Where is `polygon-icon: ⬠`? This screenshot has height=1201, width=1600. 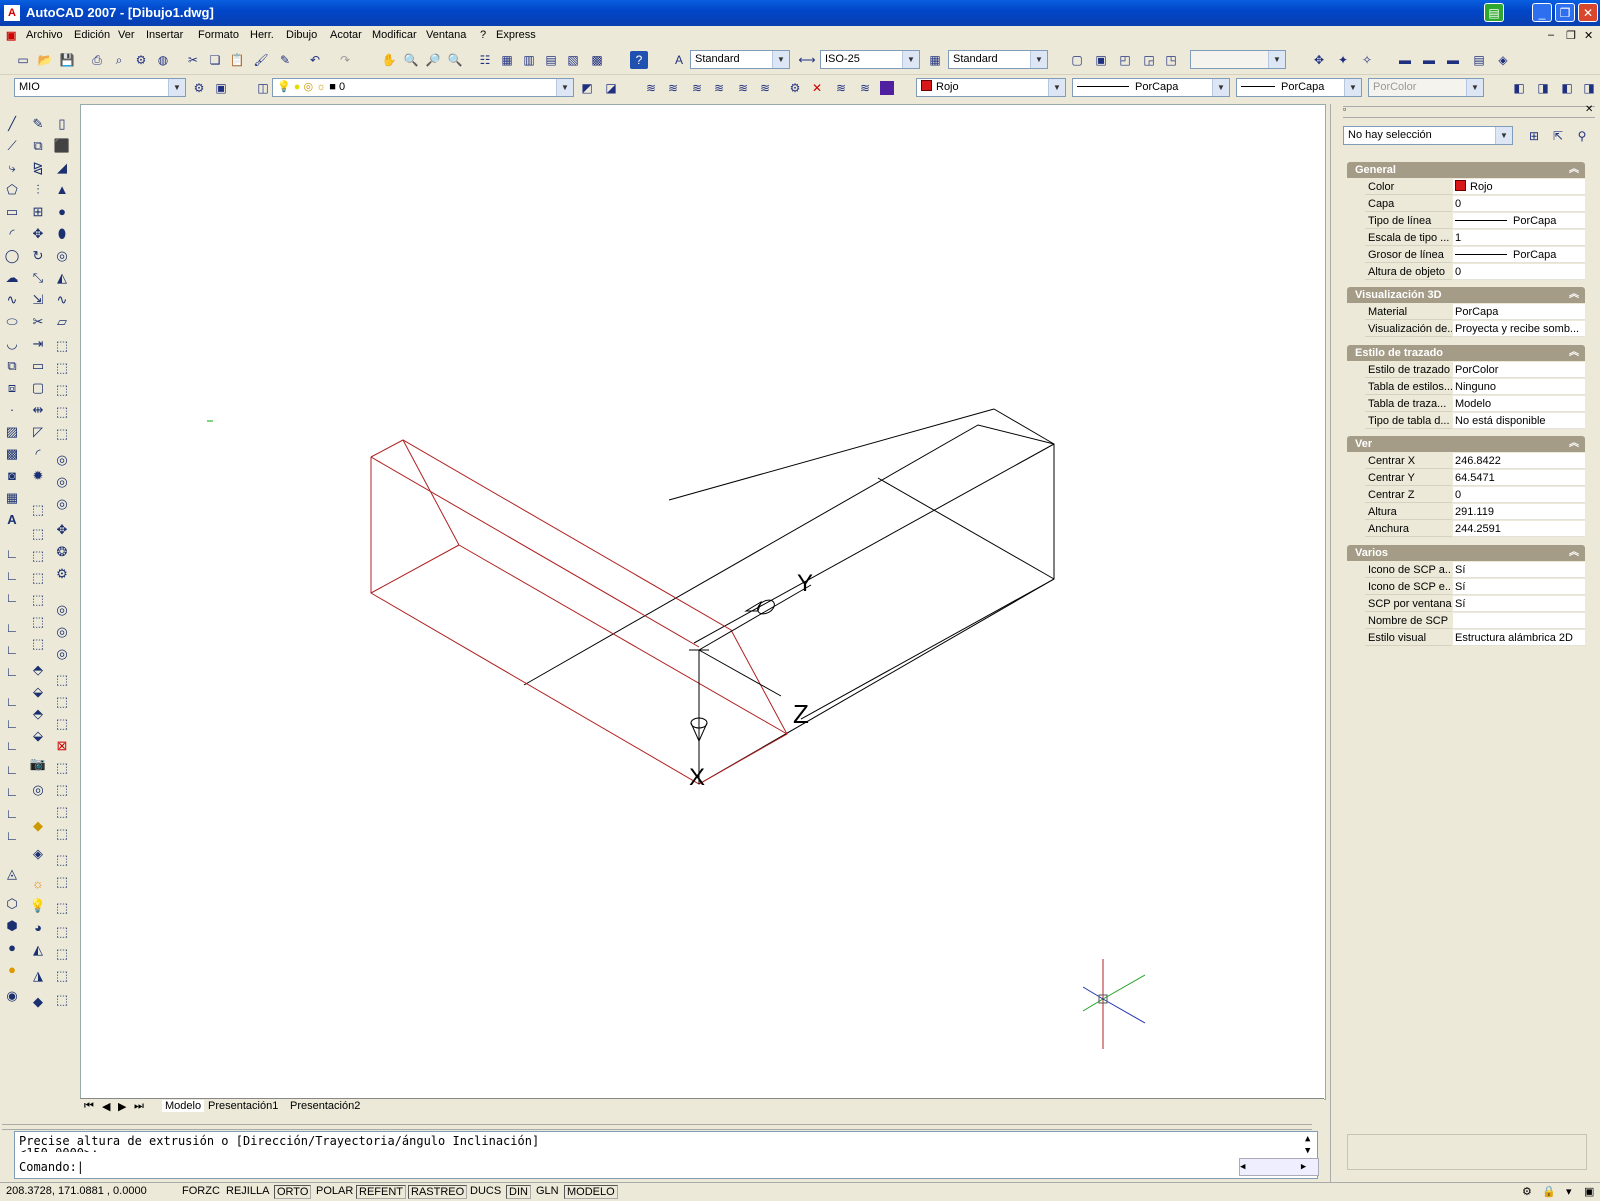 polygon-icon: ⬠ is located at coordinates (12, 190).